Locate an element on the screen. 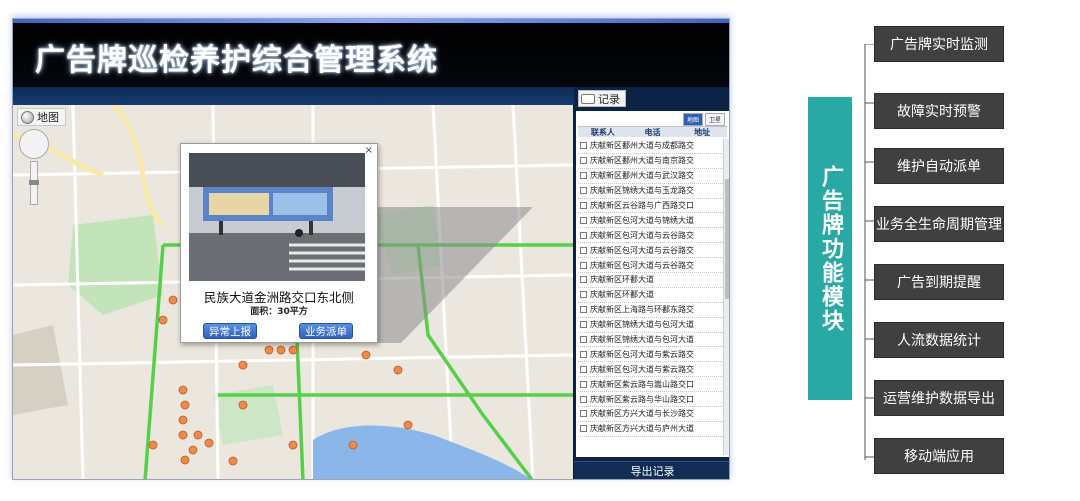 The height and width of the screenshot is (501, 1080). list-item: 庆献新区方兴大道与长沙路交 is located at coordinates (652, 414).